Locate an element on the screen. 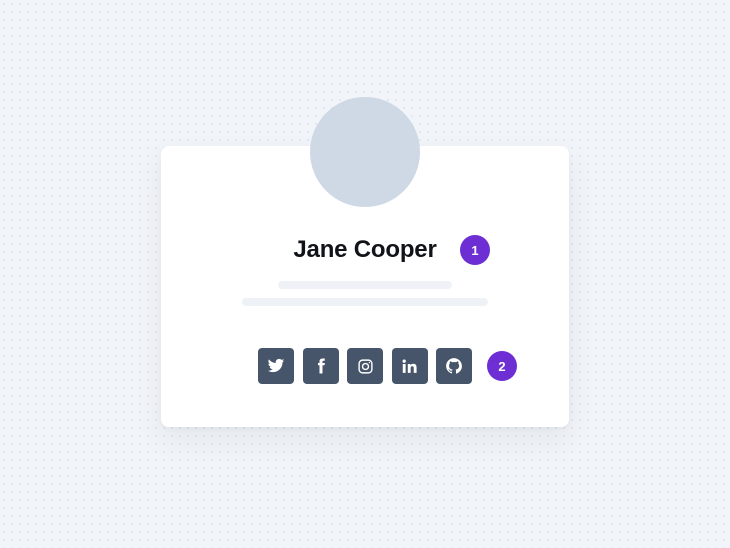  twitter-button is located at coordinates (276, 366).